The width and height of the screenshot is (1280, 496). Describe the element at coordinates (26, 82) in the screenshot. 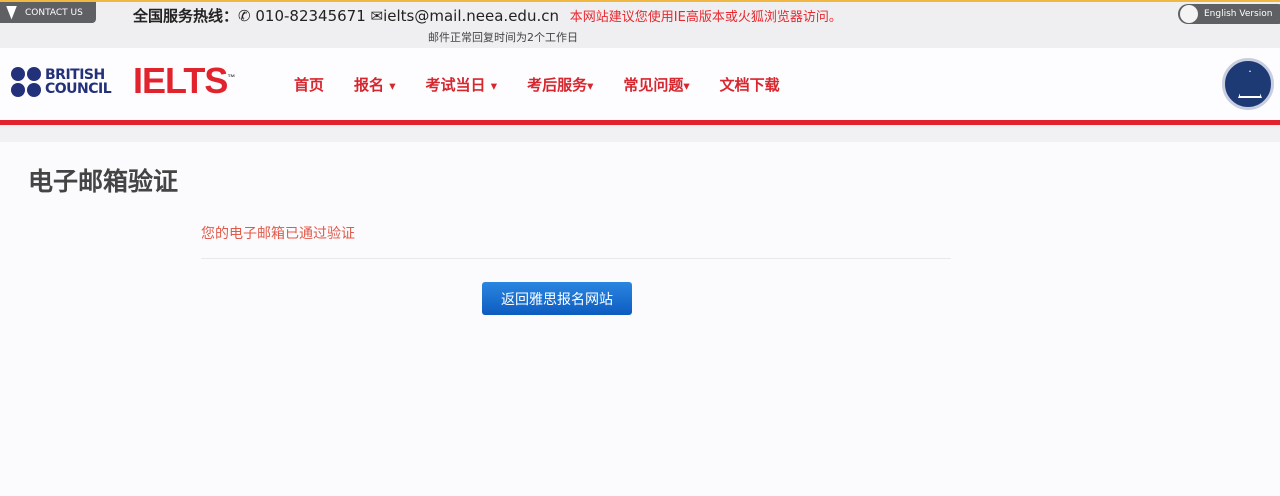

I see `british-council-dots-icon` at that location.